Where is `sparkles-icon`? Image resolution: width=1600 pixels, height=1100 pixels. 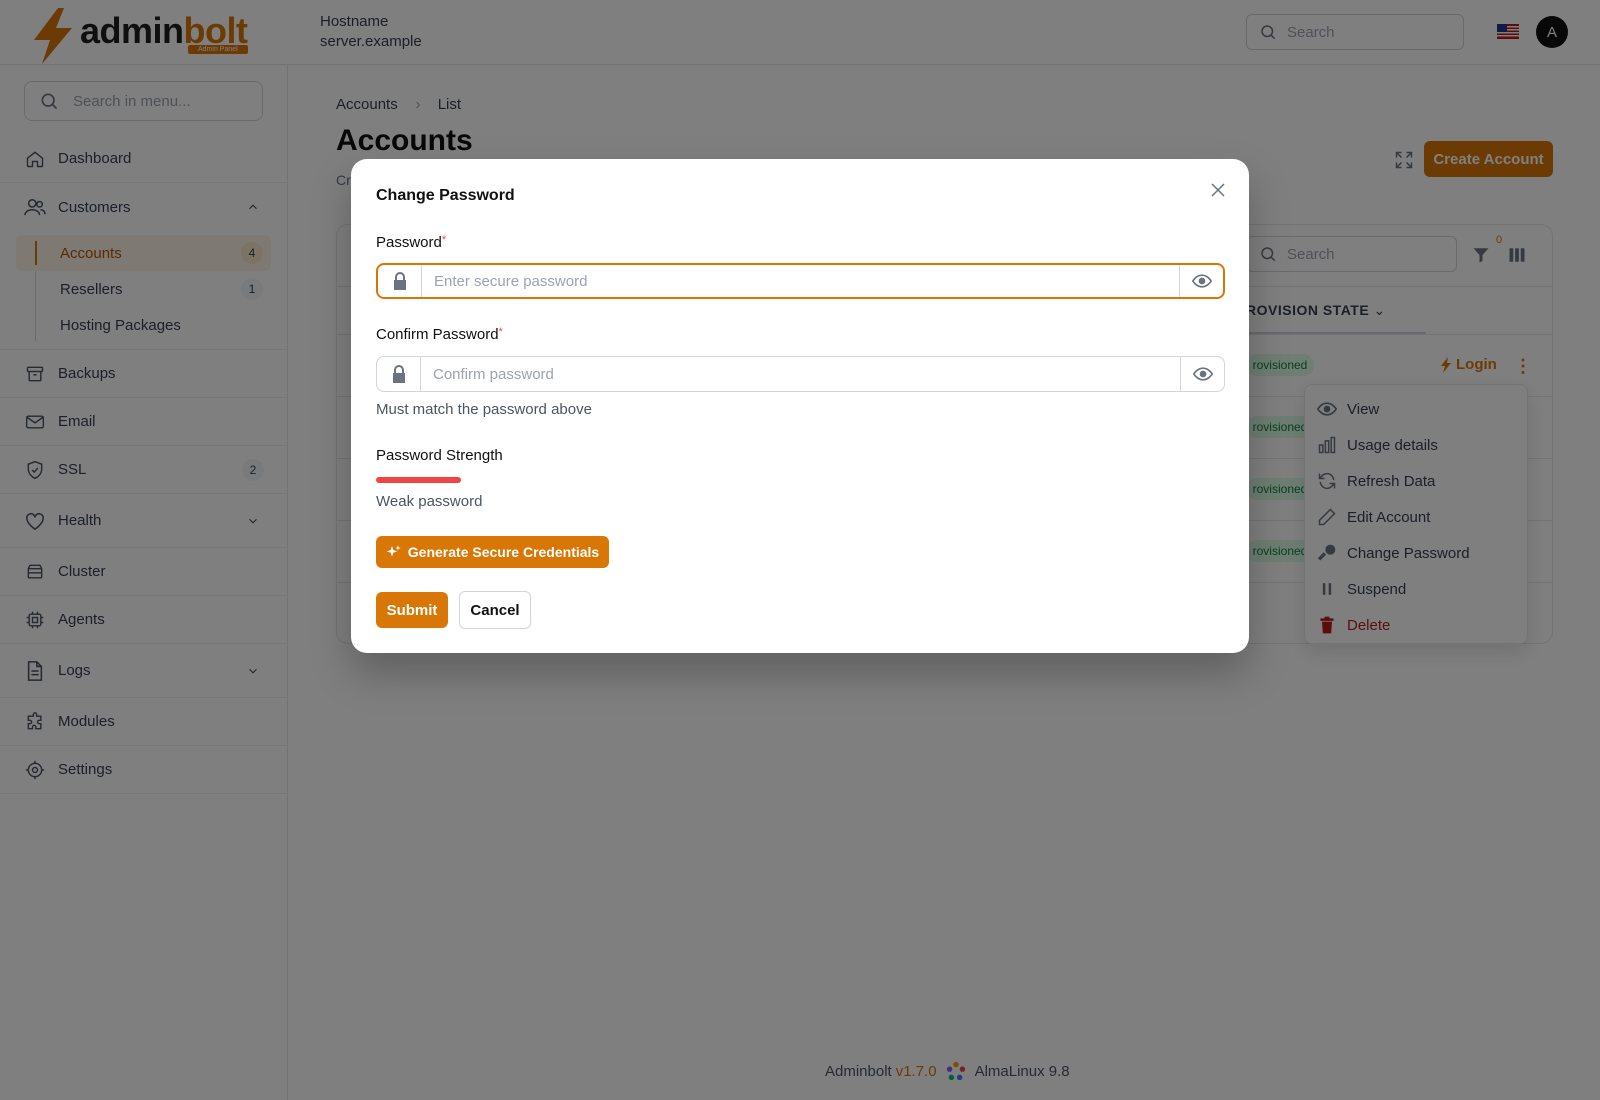
sparkles-icon is located at coordinates (393, 551).